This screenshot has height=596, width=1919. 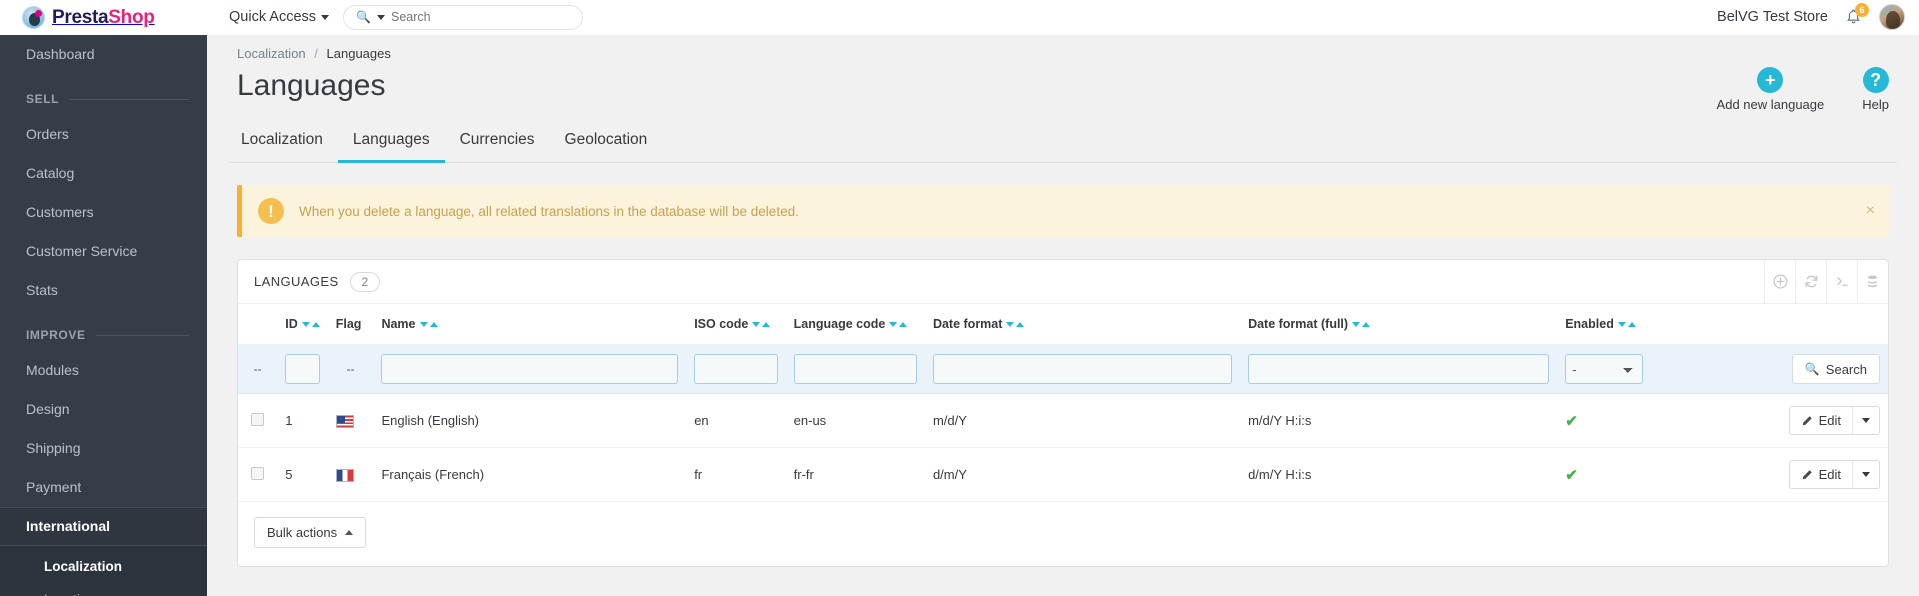 I want to click on bulk-actions-button: Bulk actions, so click(x=310, y=532).